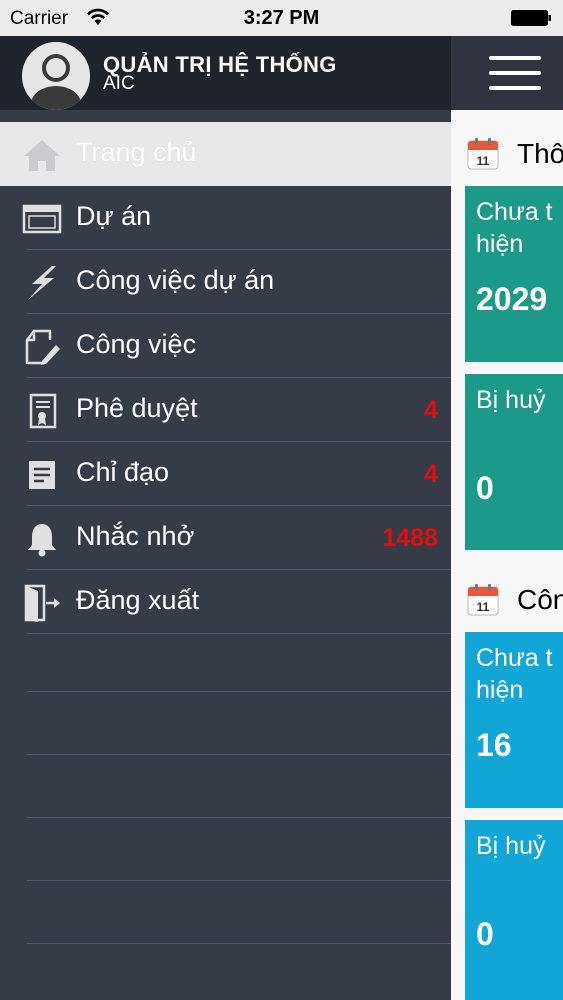  I want to click on menu-item-approvals: Phê duyệt 4, so click(225, 410).